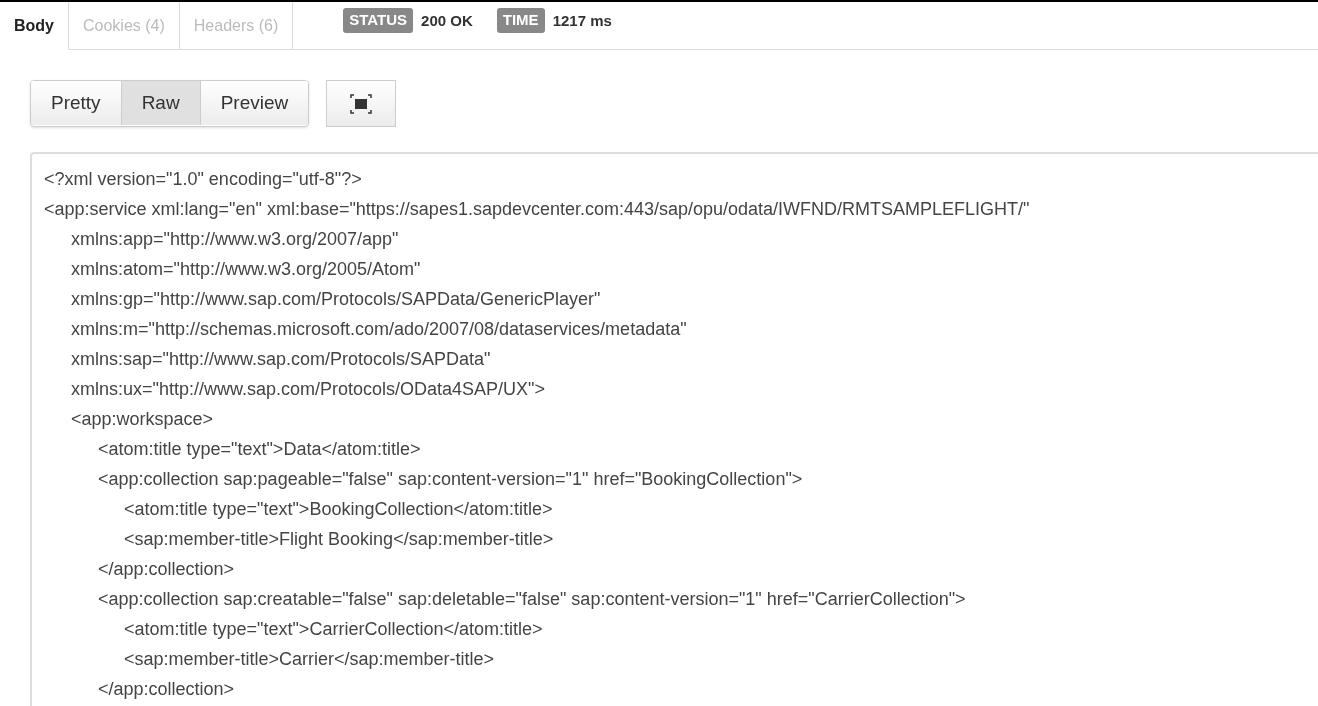 This screenshot has height=706, width=1318. Describe the element at coordinates (447, 21) in the screenshot. I see `status-value: 200 OK` at that location.